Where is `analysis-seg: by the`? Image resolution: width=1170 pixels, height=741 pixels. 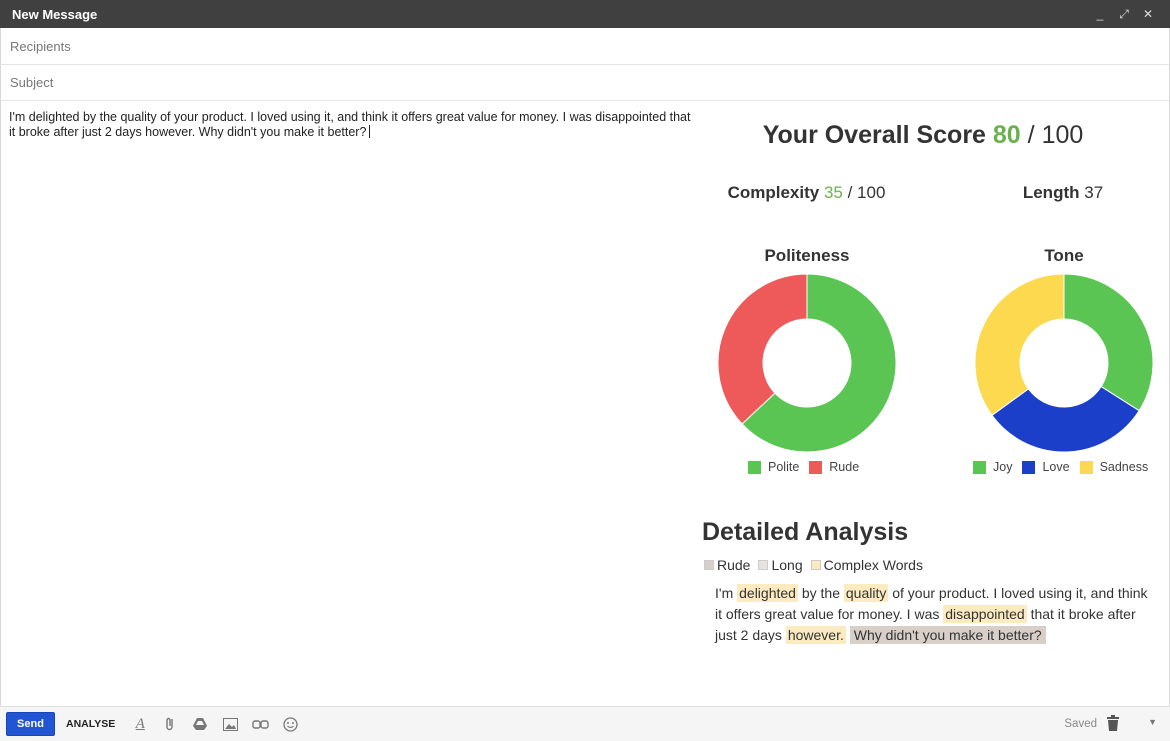 analysis-seg: by the is located at coordinates (820, 593).